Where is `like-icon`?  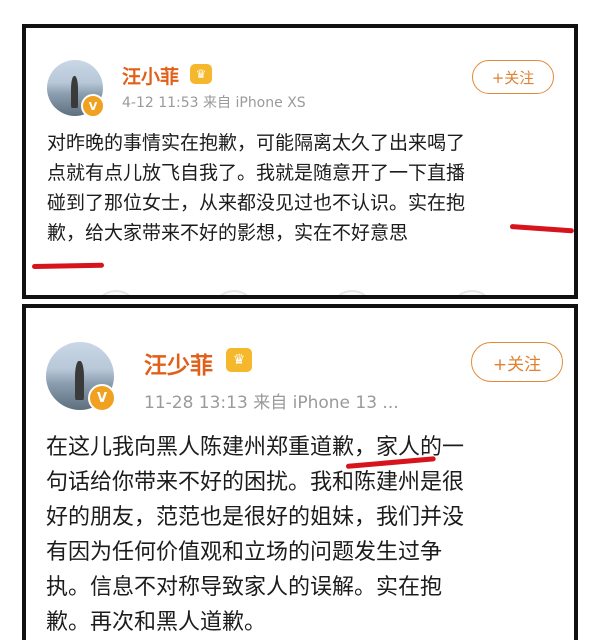 like-icon is located at coordinates (352, 292).